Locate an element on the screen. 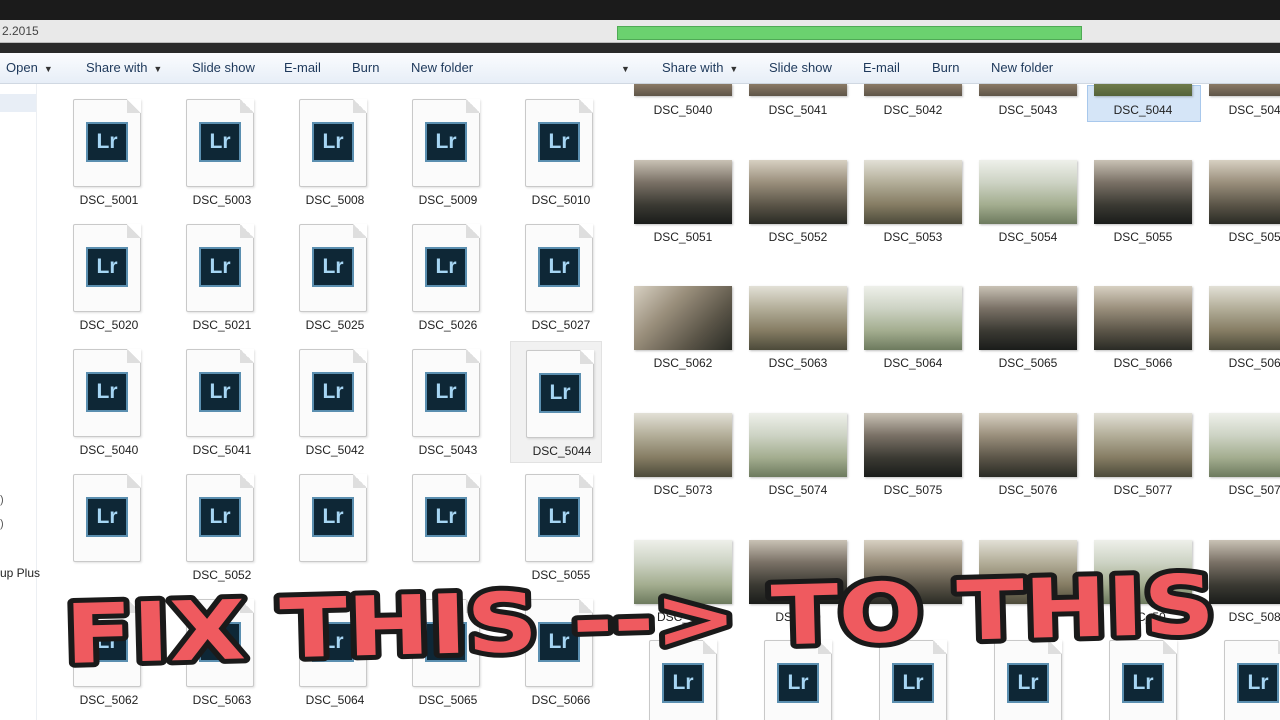  file-name: 86 is located at coordinates (913, 617).